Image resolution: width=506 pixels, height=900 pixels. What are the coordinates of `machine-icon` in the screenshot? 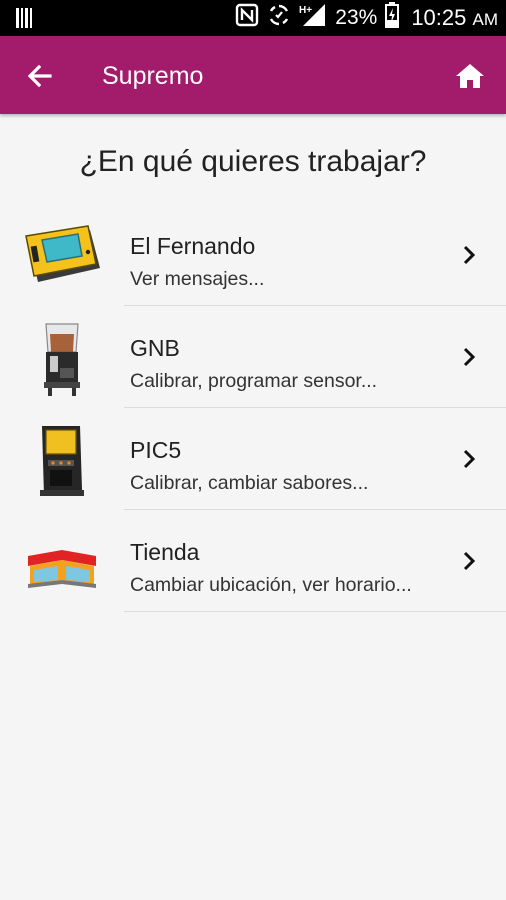 It's located at (62, 460).